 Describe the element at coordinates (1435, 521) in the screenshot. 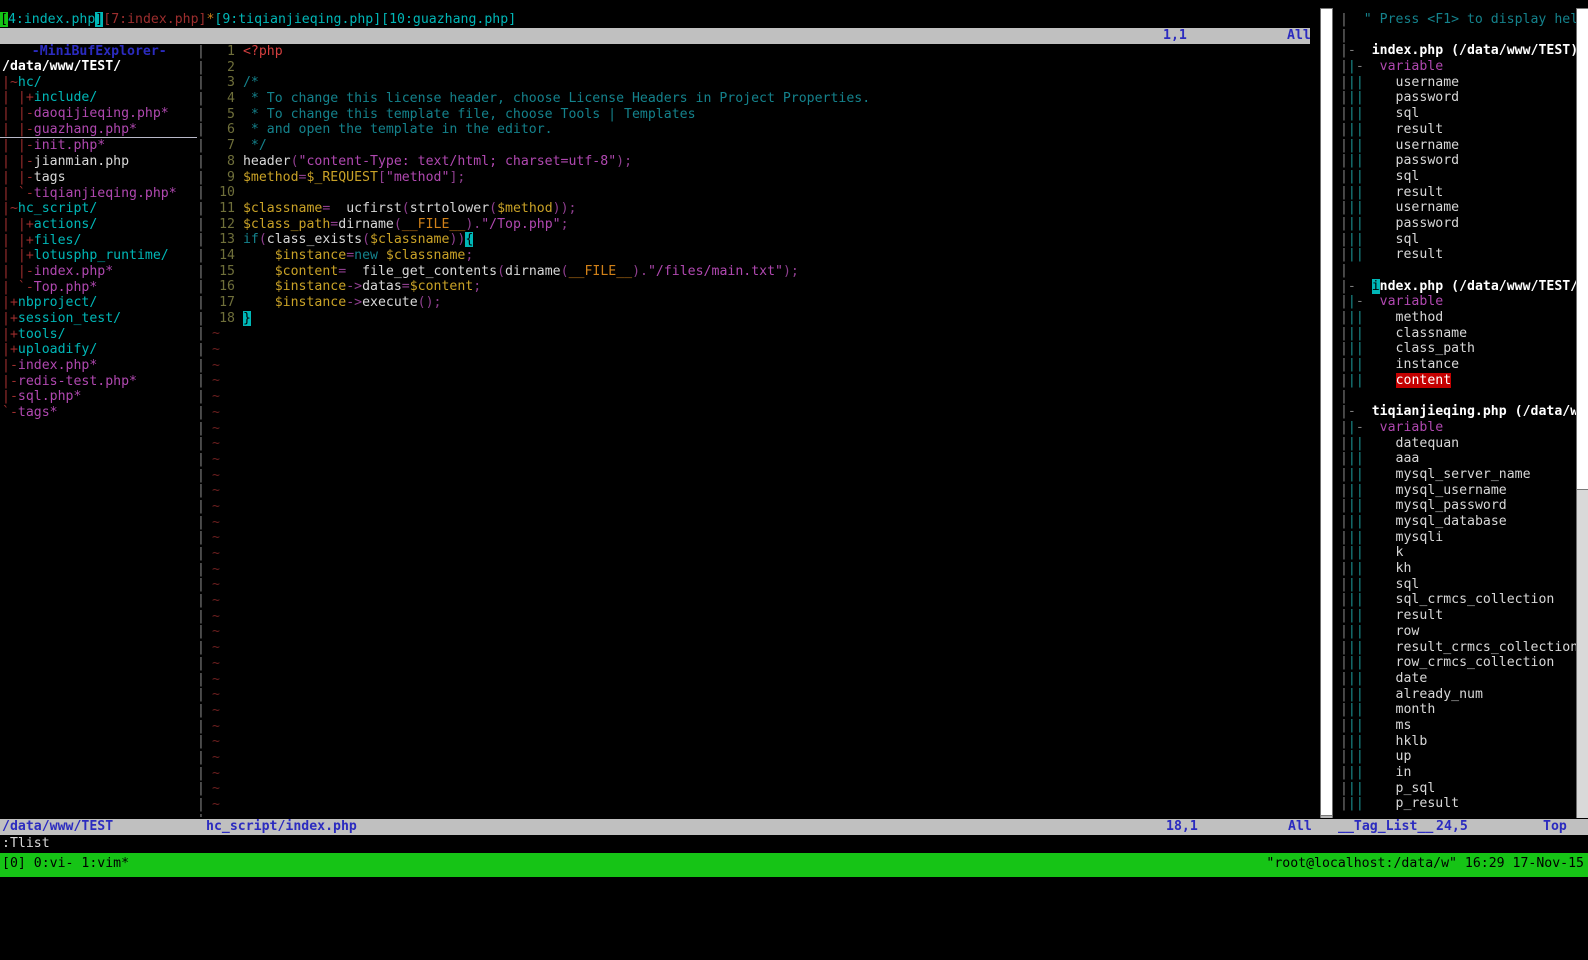

I see `taglist-tag-label: mysql_database` at that location.